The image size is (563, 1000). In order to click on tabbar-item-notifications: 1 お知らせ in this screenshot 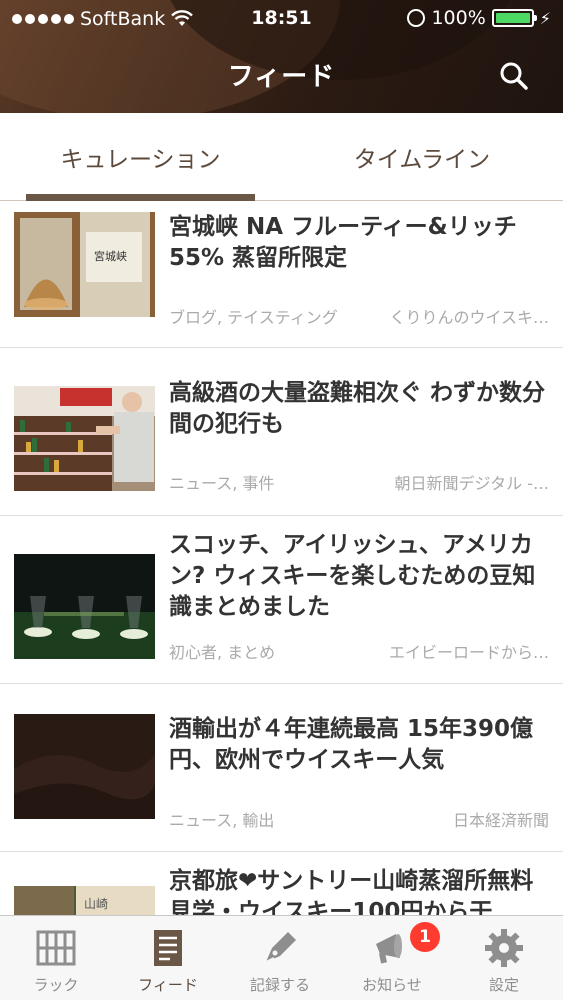, I will do `click(392, 958)`.